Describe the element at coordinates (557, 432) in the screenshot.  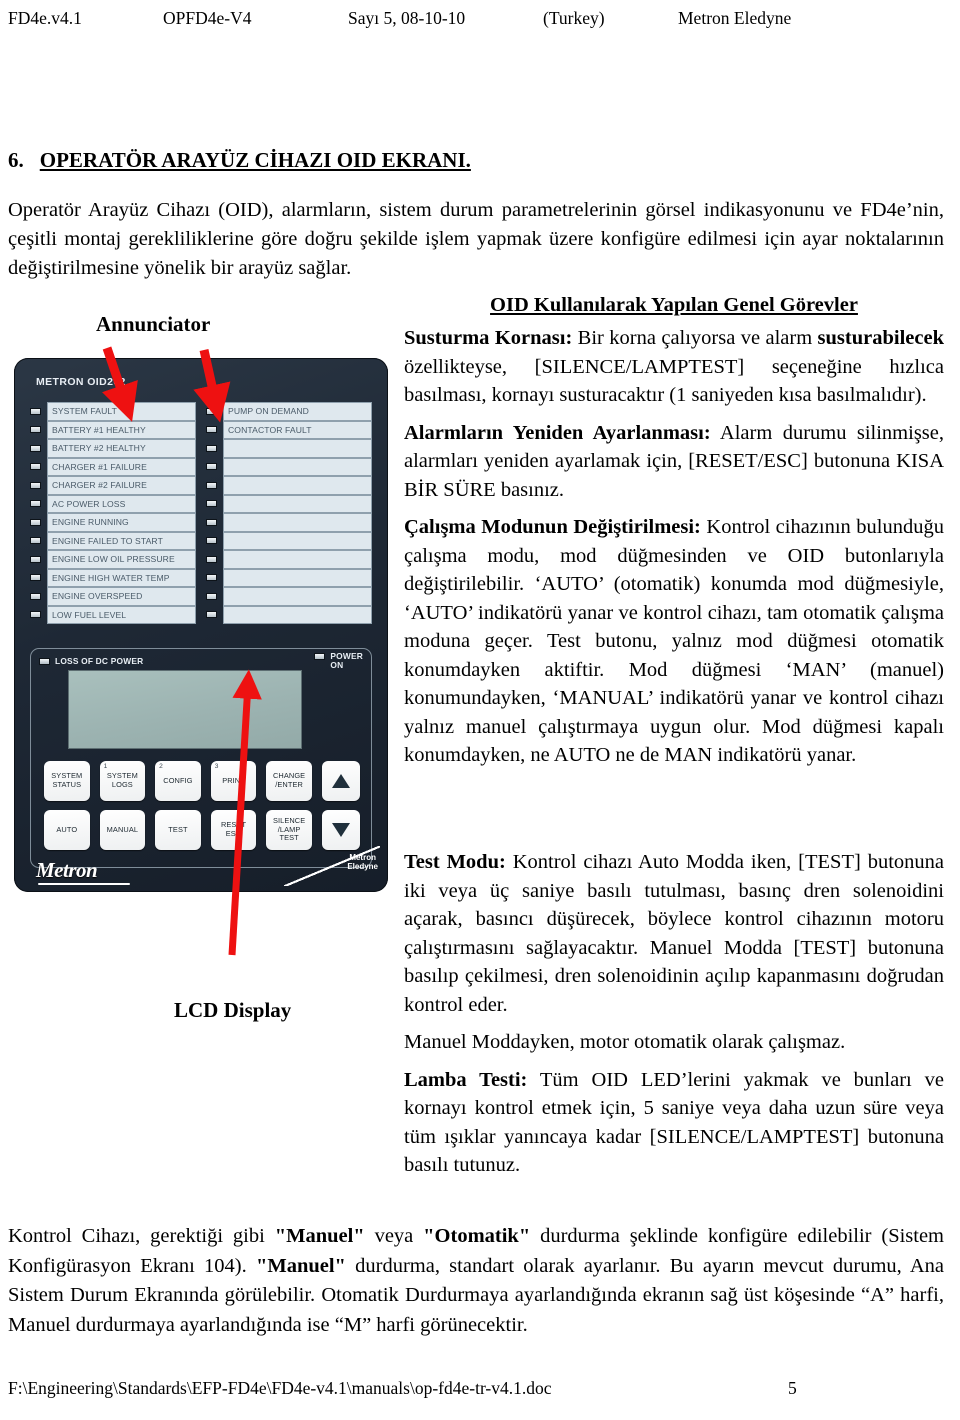
I see `paragraph-lead-in: Alarmların Yeniden Ayarlanması:` at that location.